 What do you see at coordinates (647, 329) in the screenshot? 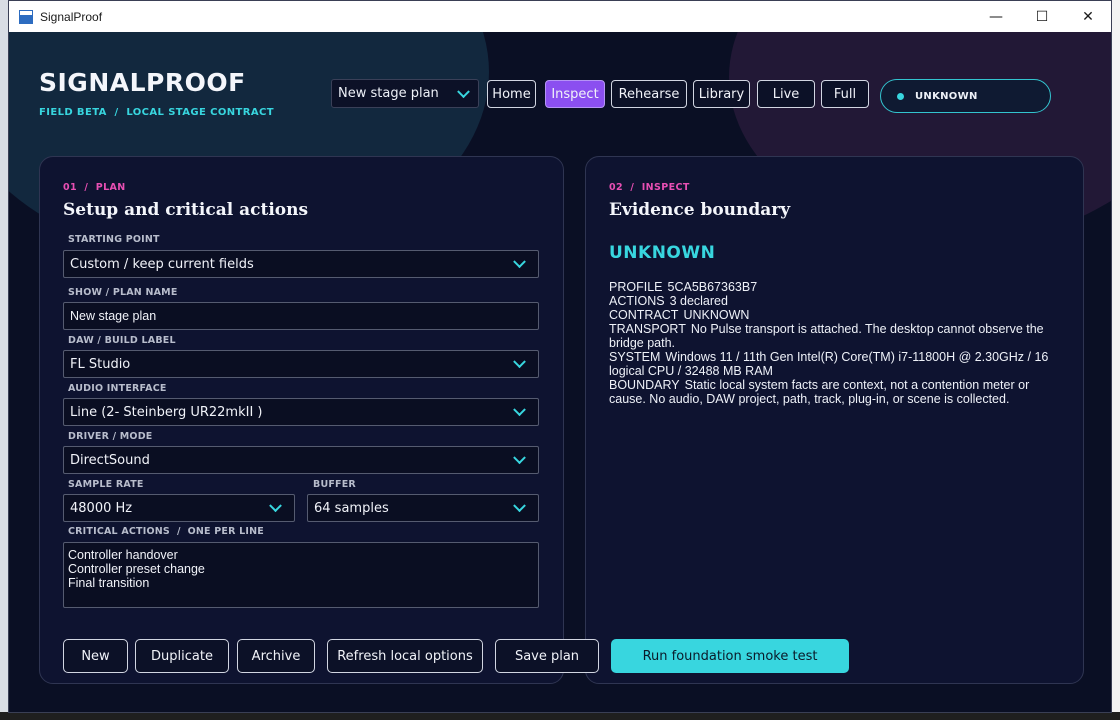
I see `evidence-key: TRANSPORT` at bounding box center [647, 329].